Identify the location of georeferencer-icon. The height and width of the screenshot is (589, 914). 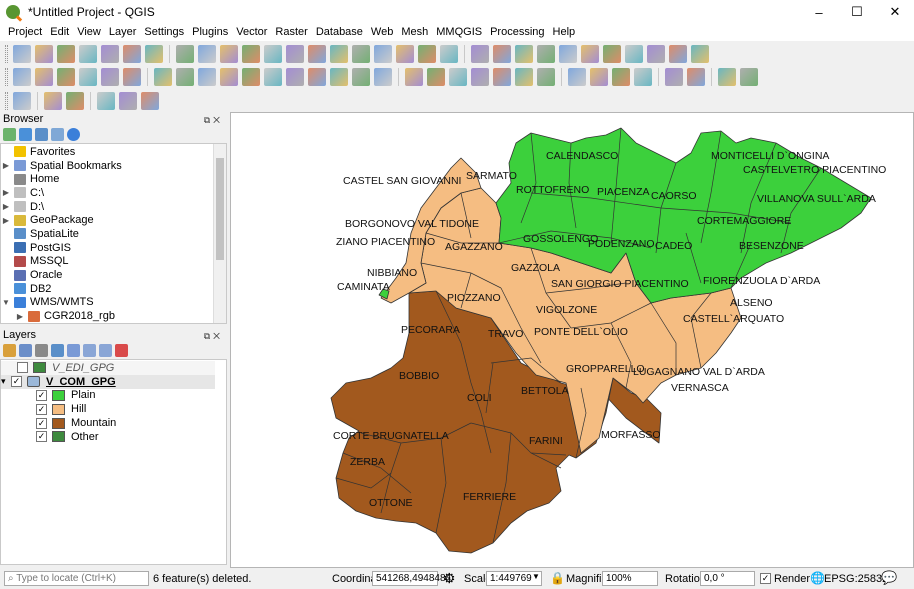
(749, 76).